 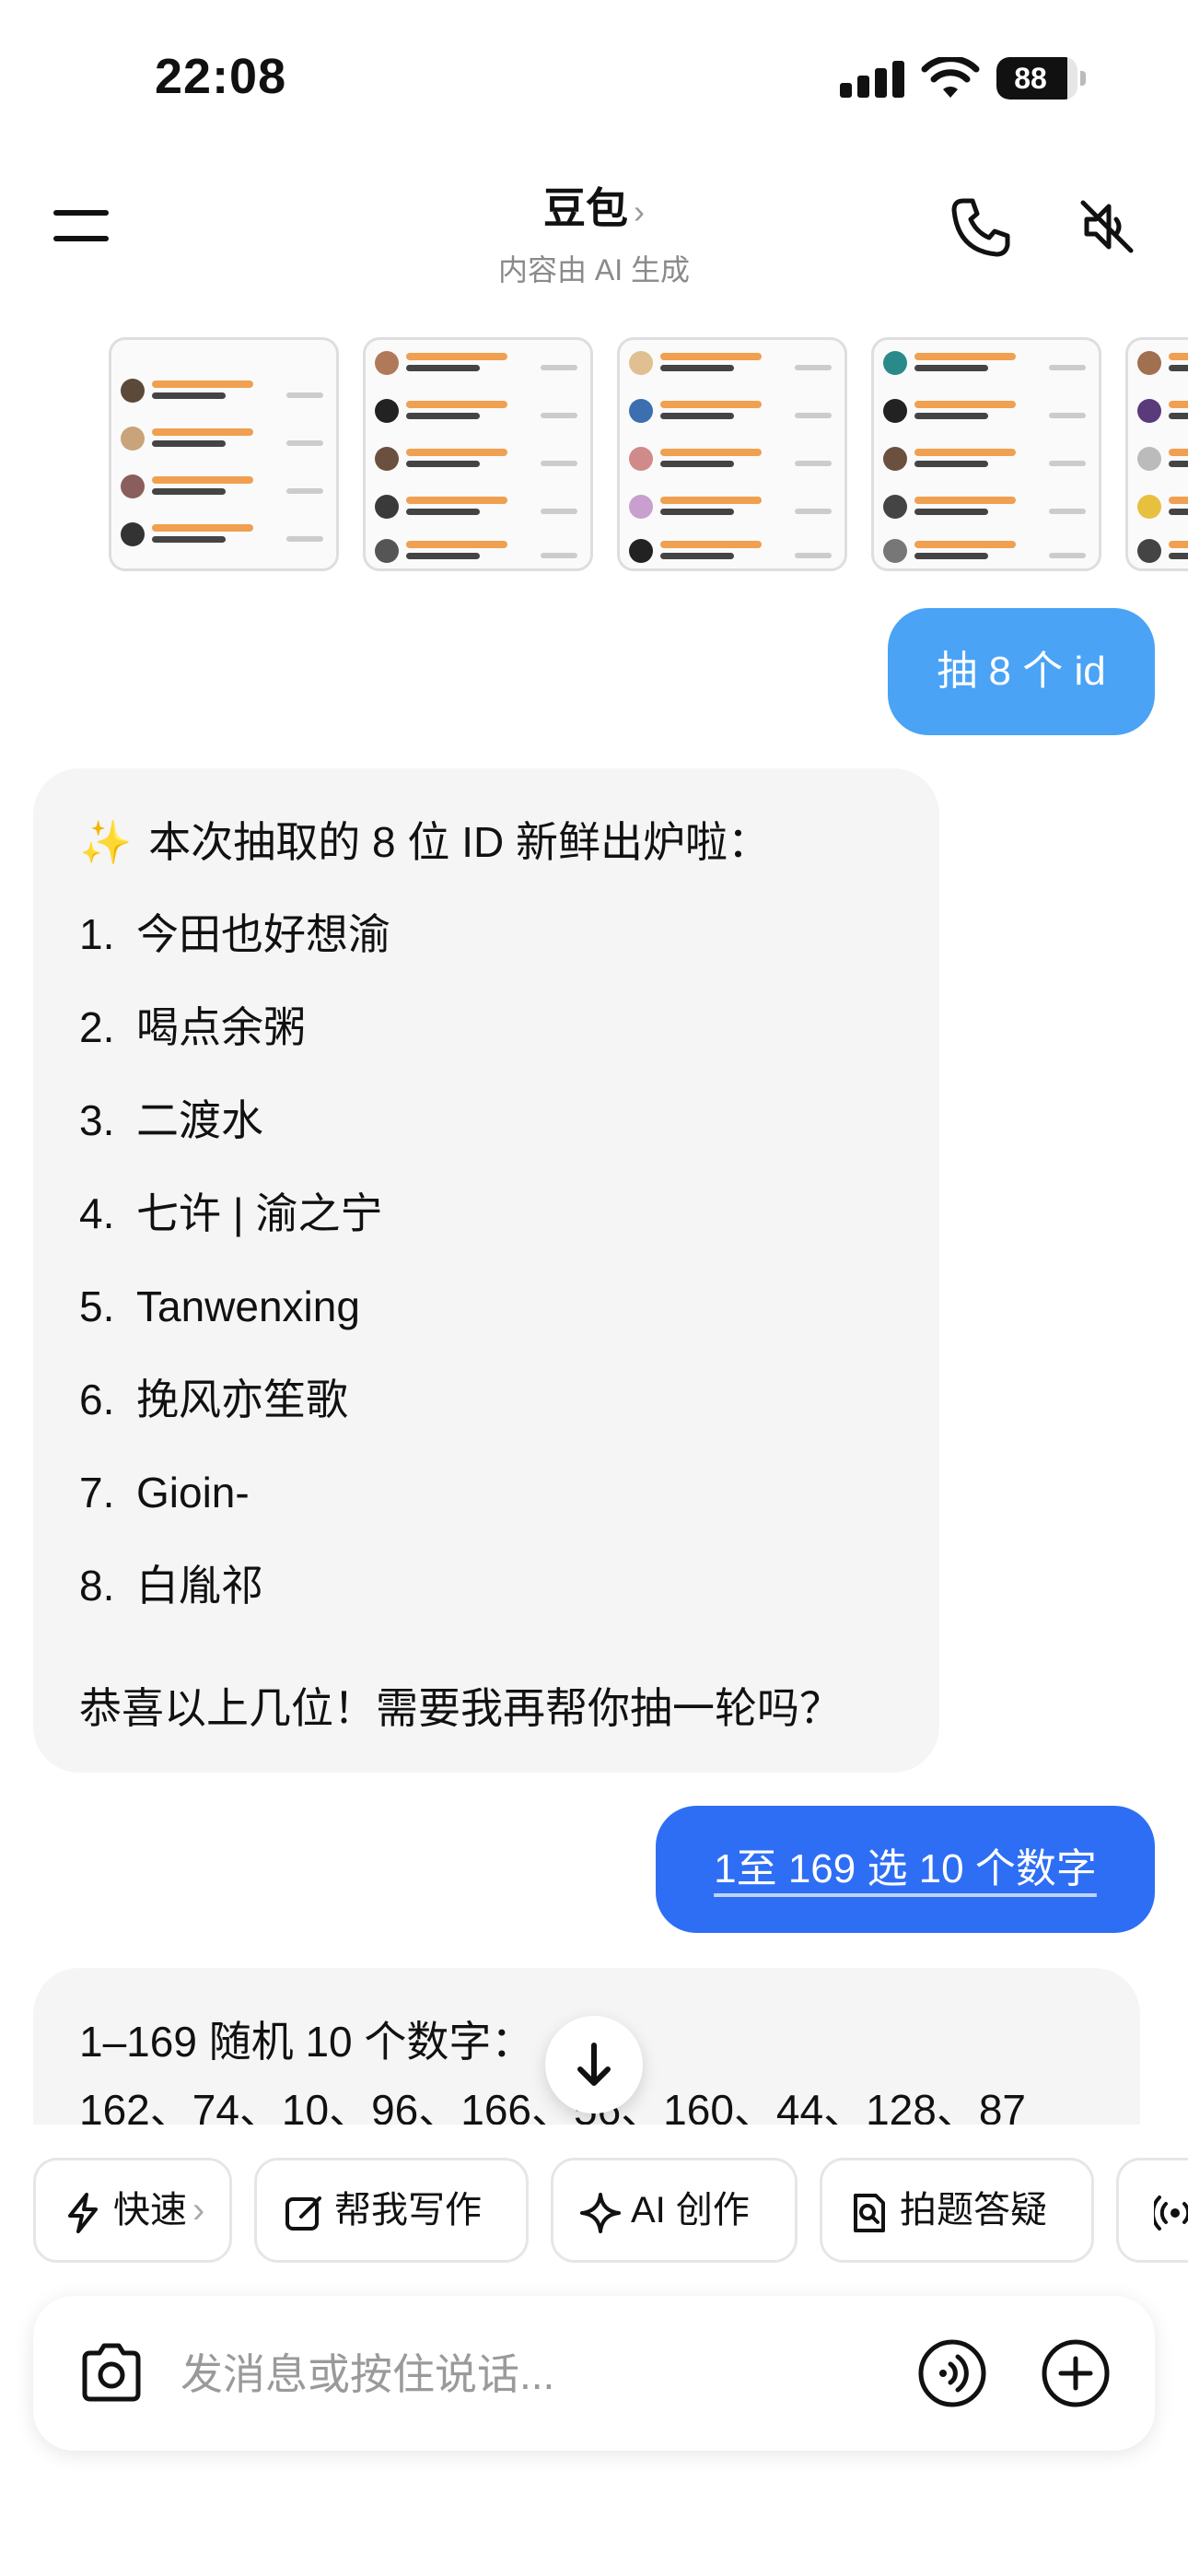 What do you see at coordinates (199, 1586) in the screenshot?
I see `list-item-text: 白胤祁` at bounding box center [199, 1586].